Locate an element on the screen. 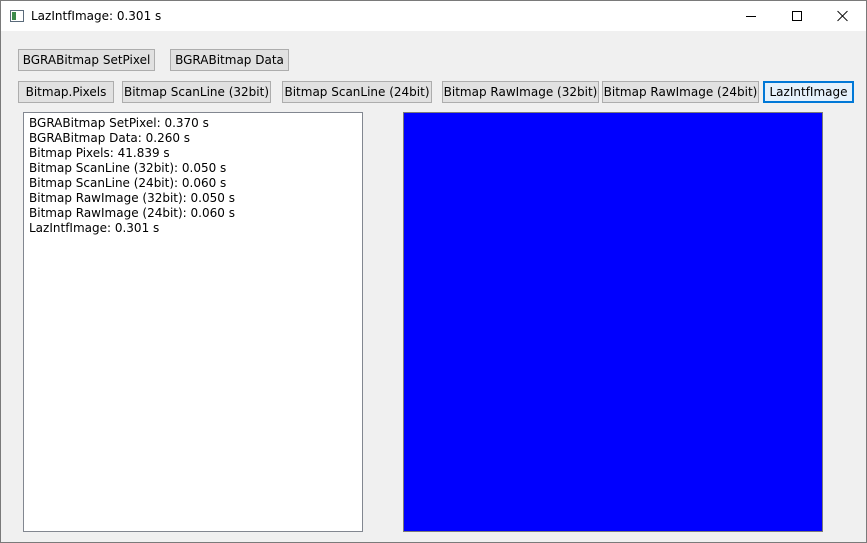 The image size is (867, 543). bitmap-pixels-button: Bitmap.Pixels is located at coordinates (66, 92).